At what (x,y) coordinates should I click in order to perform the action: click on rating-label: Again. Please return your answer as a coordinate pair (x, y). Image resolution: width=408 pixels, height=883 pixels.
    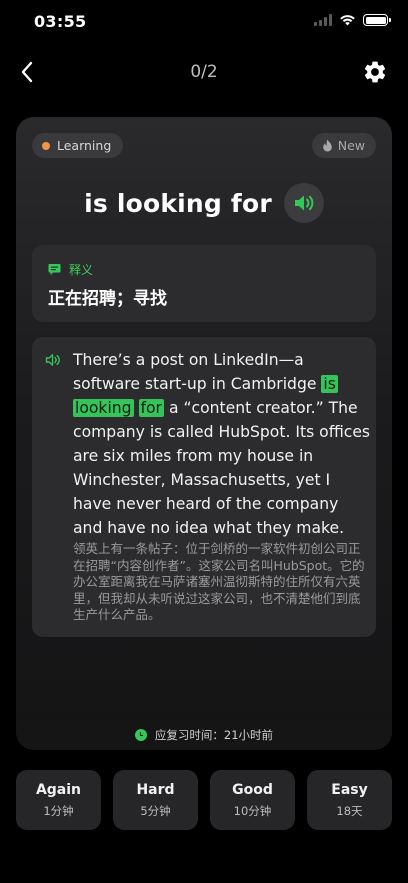
    Looking at the image, I should click on (58, 789).